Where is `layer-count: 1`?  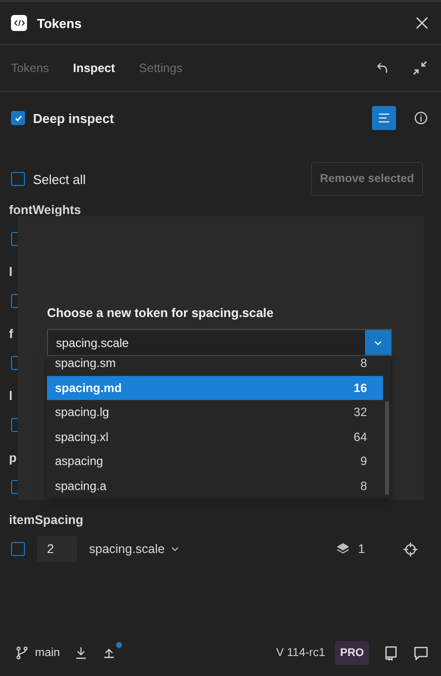
layer-count: 1 is located at coordinates (361, 549).